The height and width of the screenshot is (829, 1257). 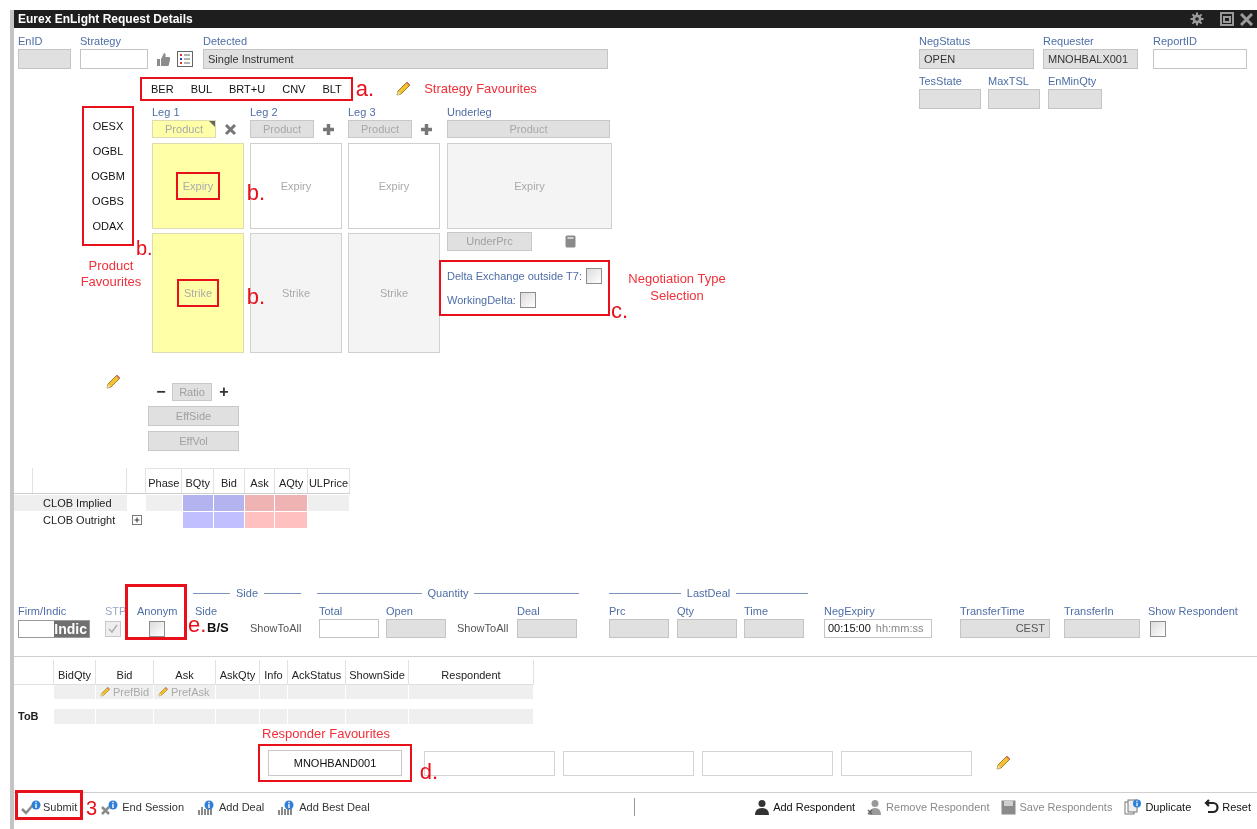 I want to click on field-label: EnMinQty, so click(x=1073, y=81).